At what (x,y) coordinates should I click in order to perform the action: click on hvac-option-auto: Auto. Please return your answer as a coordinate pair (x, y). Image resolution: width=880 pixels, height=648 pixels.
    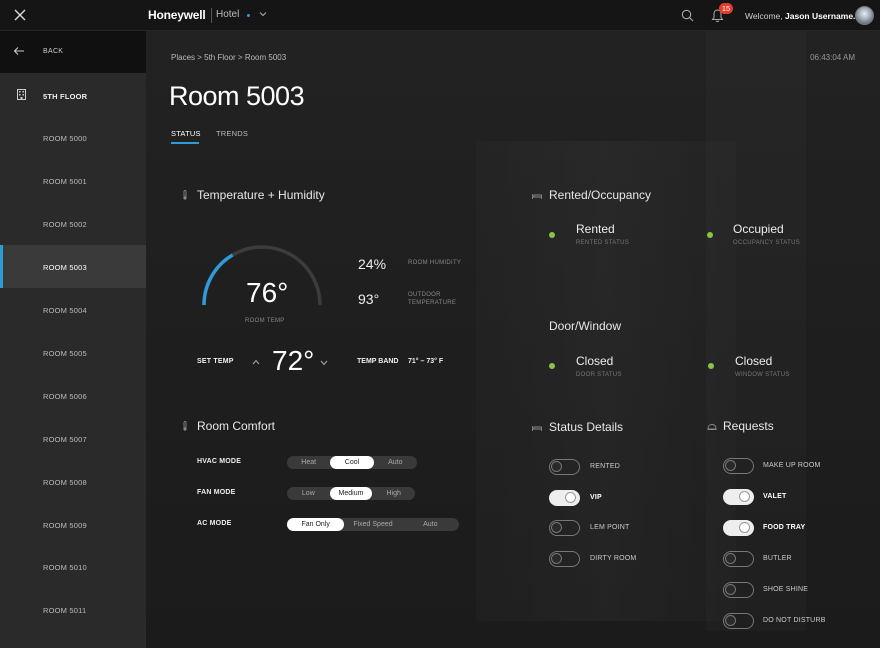
    Looking at the image, I should click on (395, 462).